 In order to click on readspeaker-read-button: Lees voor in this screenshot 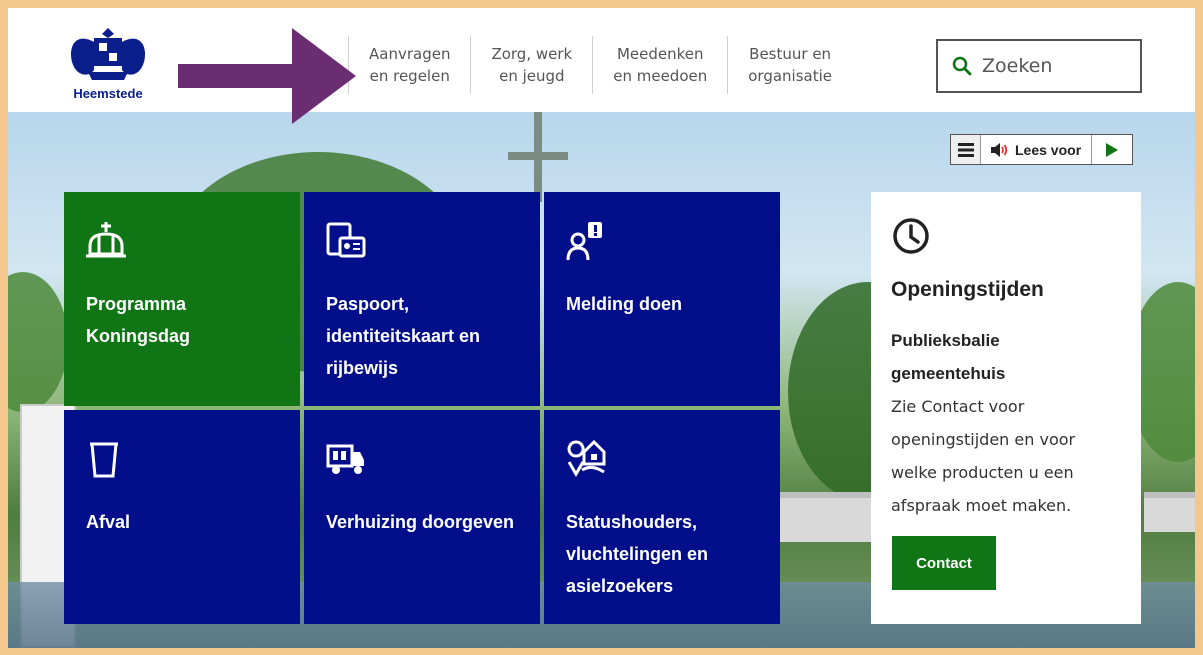, I will do `click(1037, 149)`.